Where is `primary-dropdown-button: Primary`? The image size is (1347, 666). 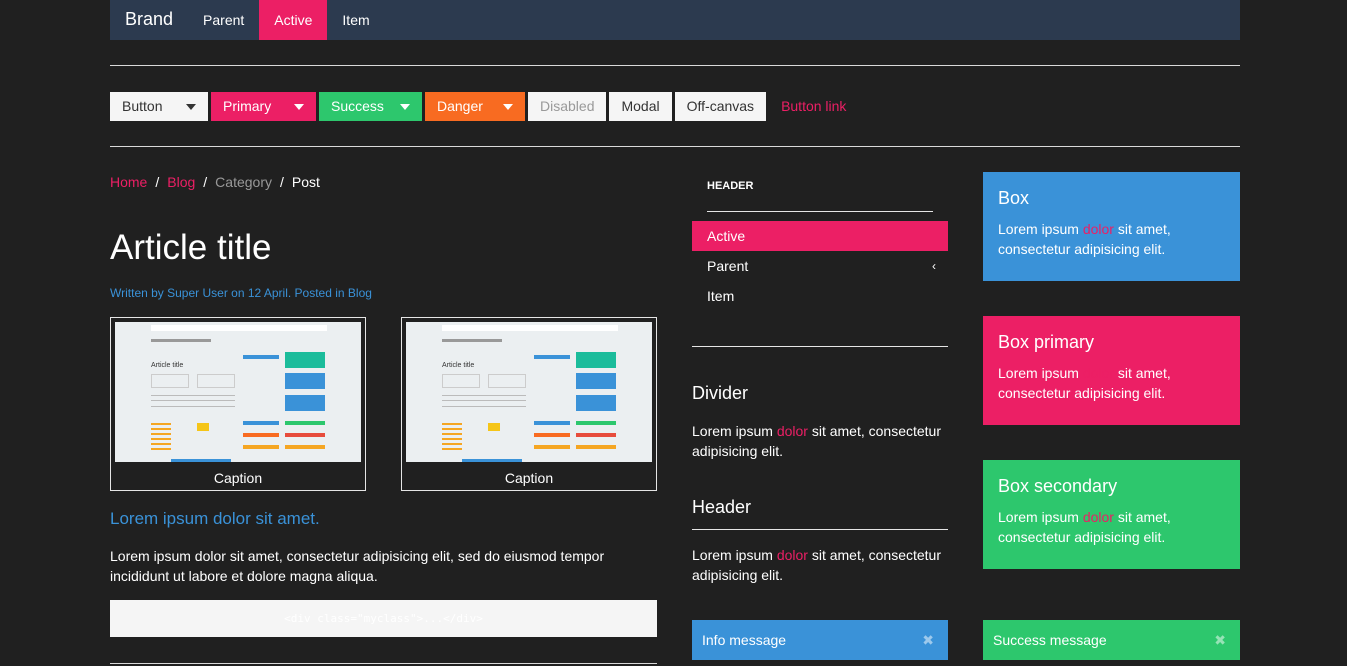
primary-dropdown-button: Primary is located at coordinates (263, 106).